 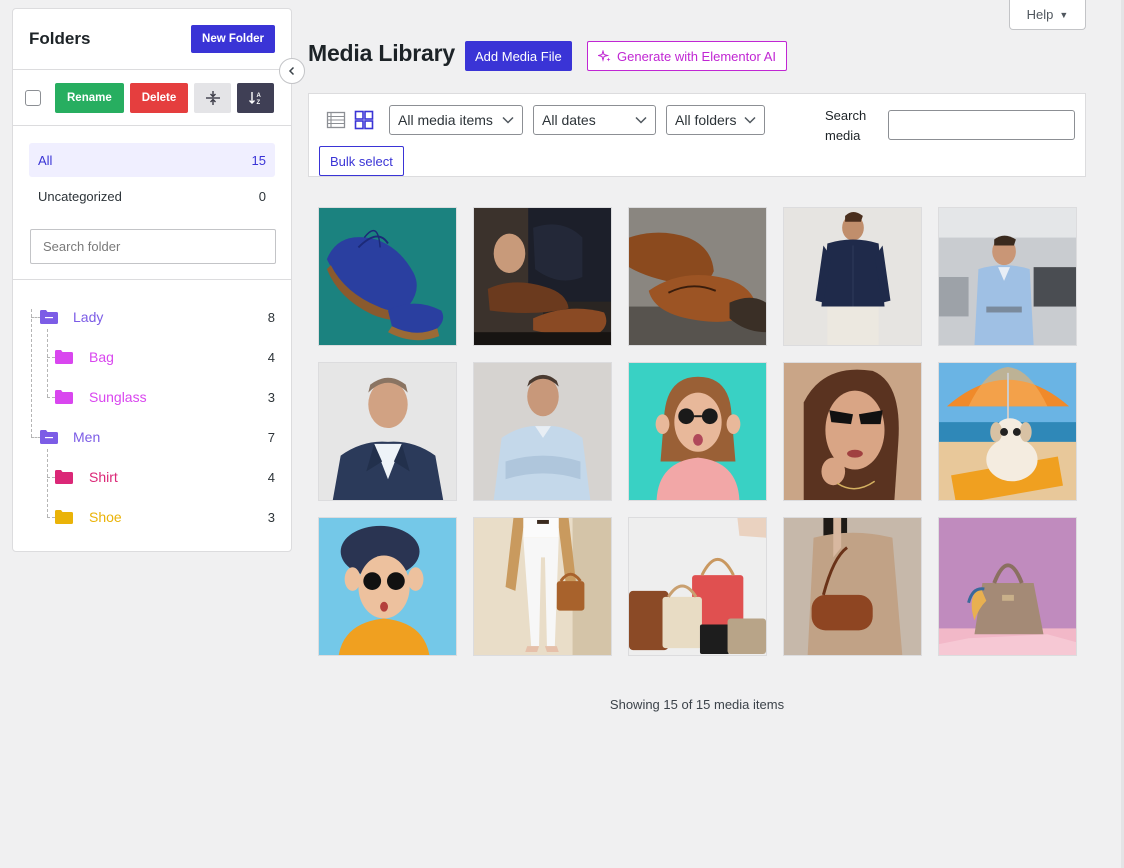 What do you see at coordinates (88, 317) in the screenshot?
I see `folder-lady-label: Lady` at bounding box center [88, 317].